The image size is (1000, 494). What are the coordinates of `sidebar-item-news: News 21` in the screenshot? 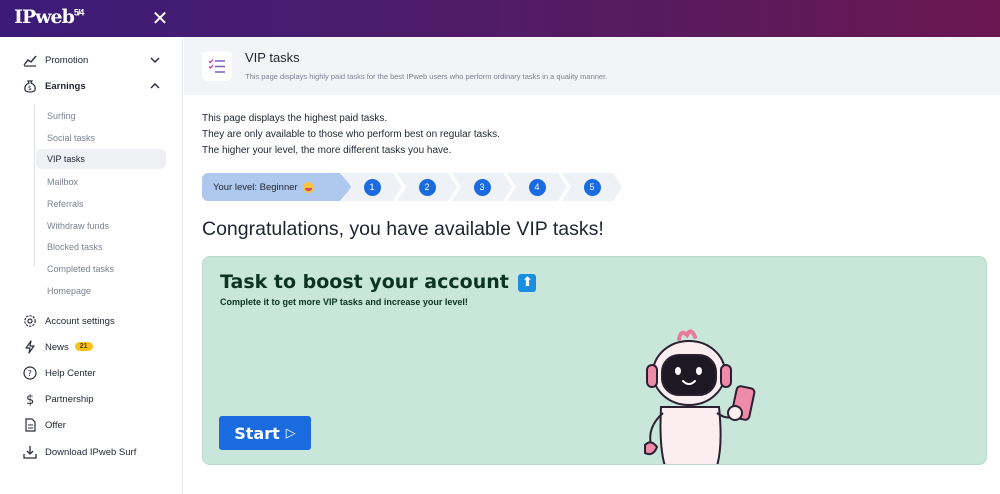 It's located at (91, 347).